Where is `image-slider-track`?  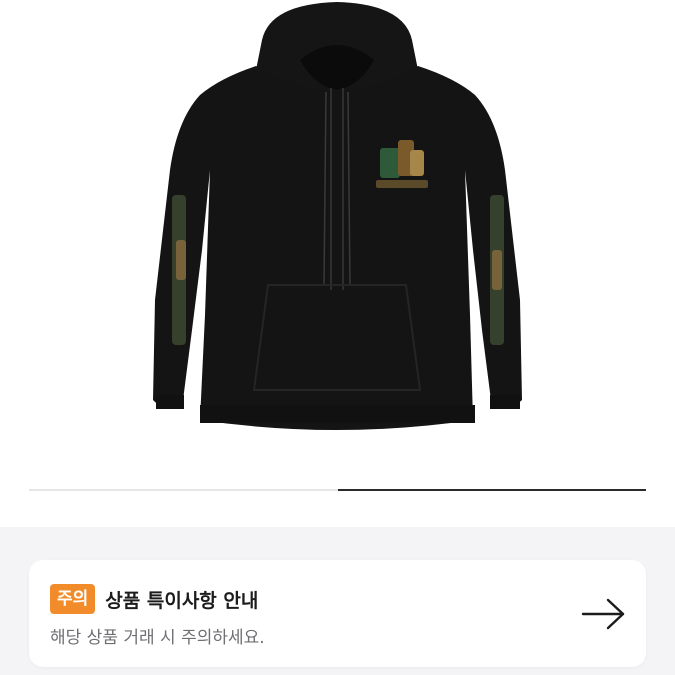
image-slider-track is located at coordinates (337, 490).